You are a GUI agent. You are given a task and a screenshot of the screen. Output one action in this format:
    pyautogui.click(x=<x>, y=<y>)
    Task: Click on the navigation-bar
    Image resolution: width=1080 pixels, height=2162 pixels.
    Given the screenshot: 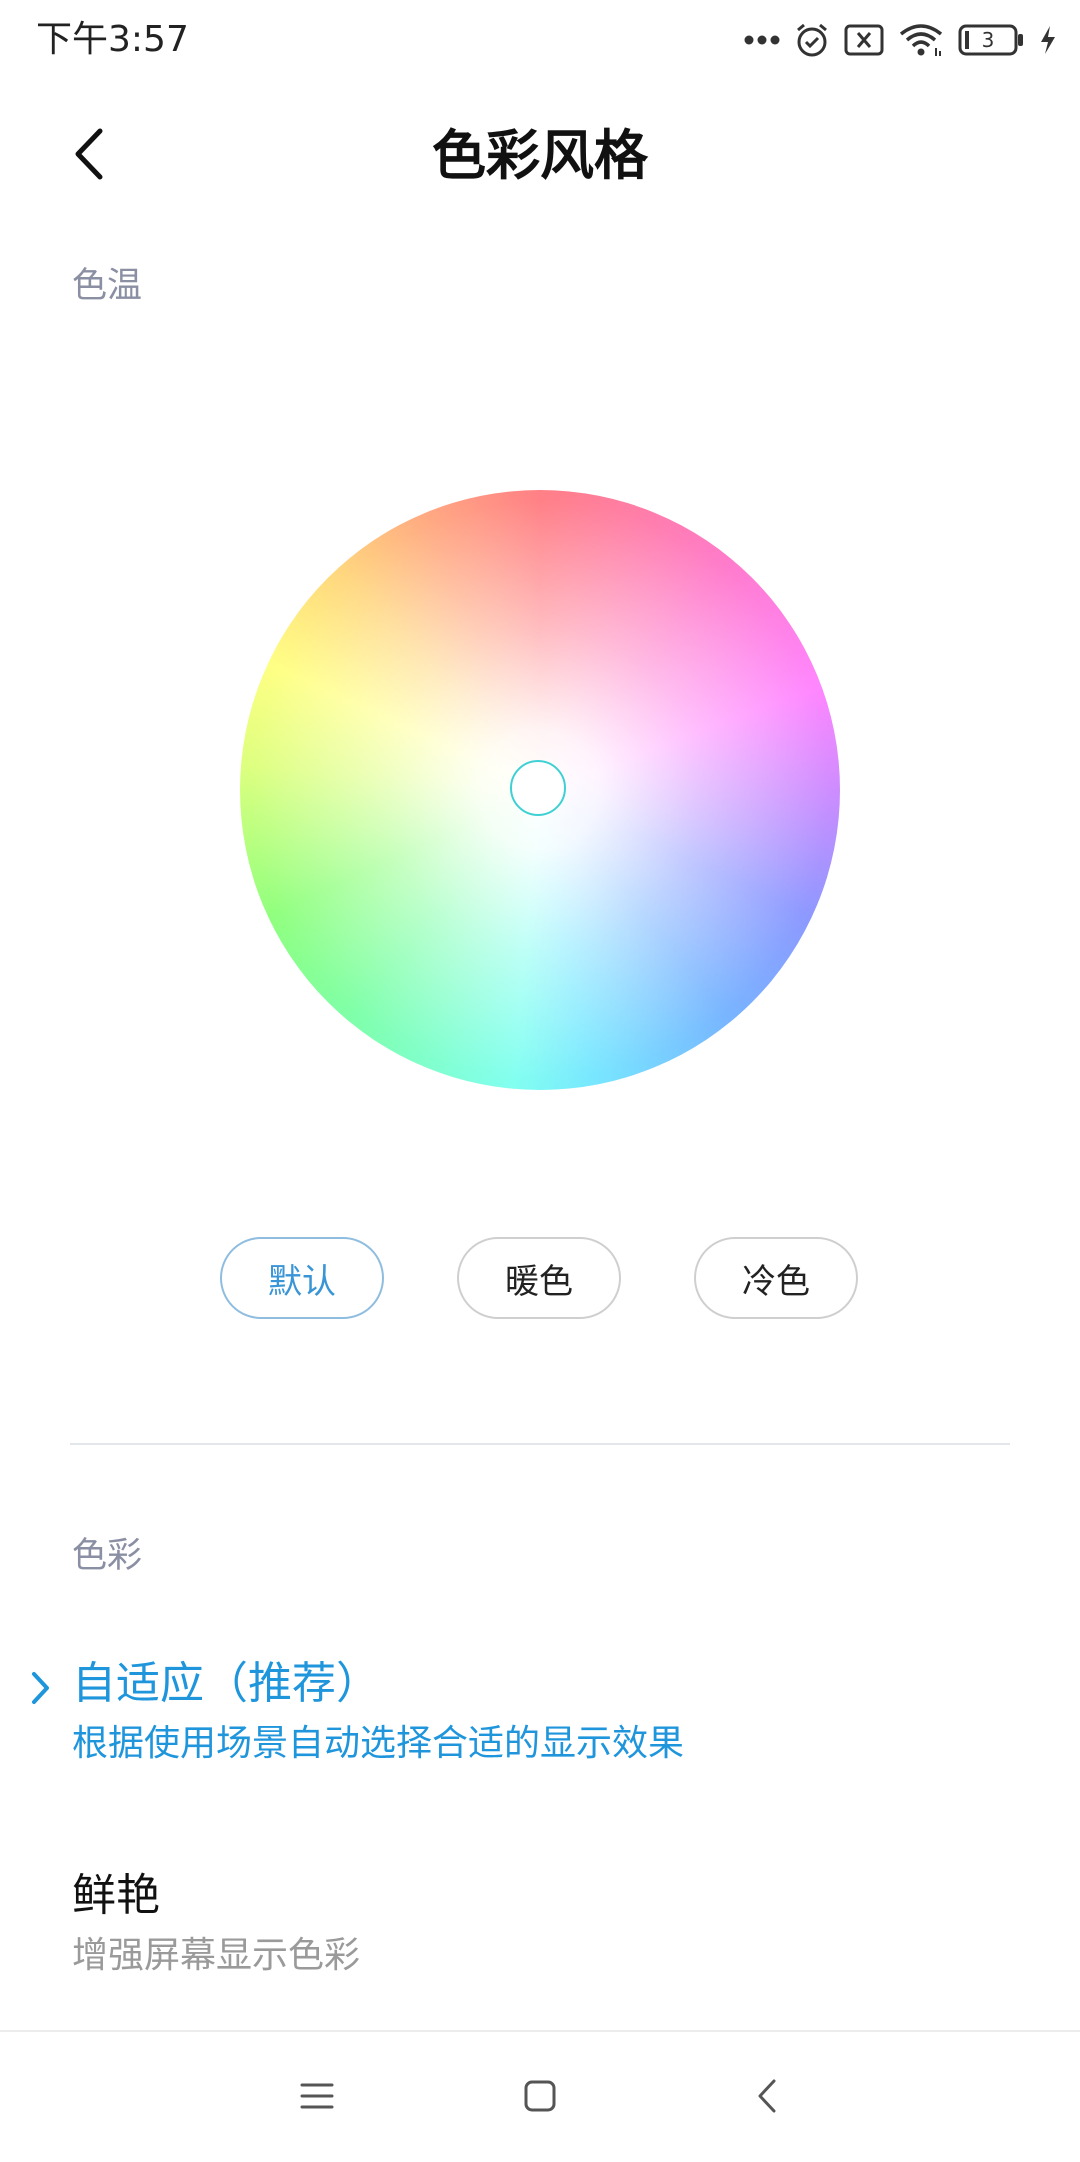 What is the action you would take?
    pyautogui.click(x=540, y=2096)
    